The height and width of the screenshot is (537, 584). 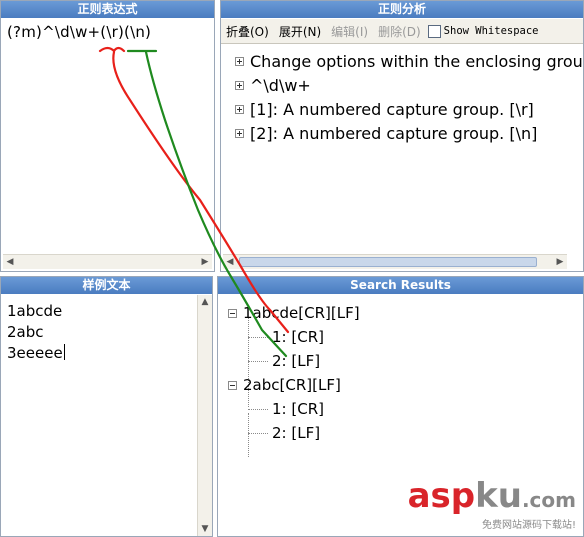 What do you see at coordinates (79, 32) in the screenshot?
I see `regex-input: (?m)^\d\w+(\r)(\n)` at bounding box center [79, 32].